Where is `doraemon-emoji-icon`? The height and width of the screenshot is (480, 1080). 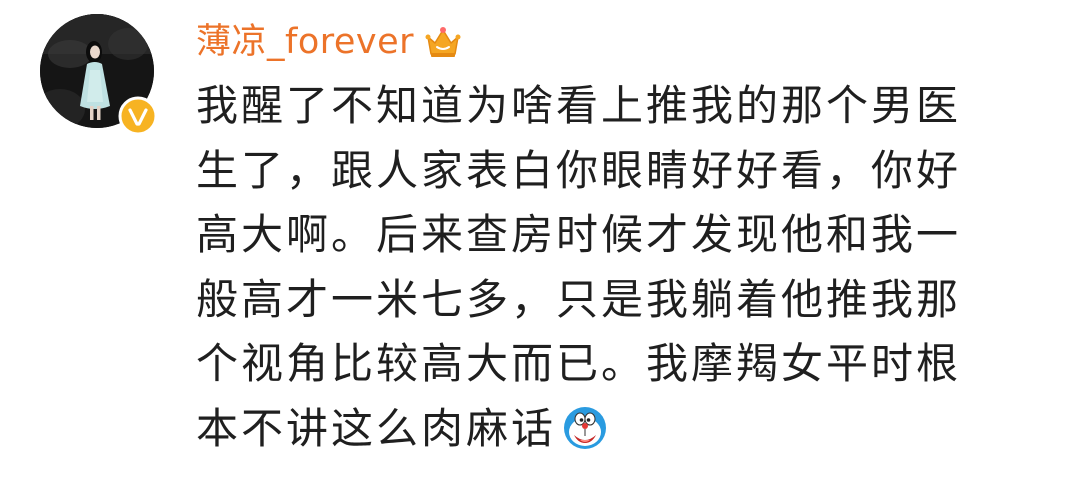
doraemon-emoji-icon is located at coordinates (585, 428).